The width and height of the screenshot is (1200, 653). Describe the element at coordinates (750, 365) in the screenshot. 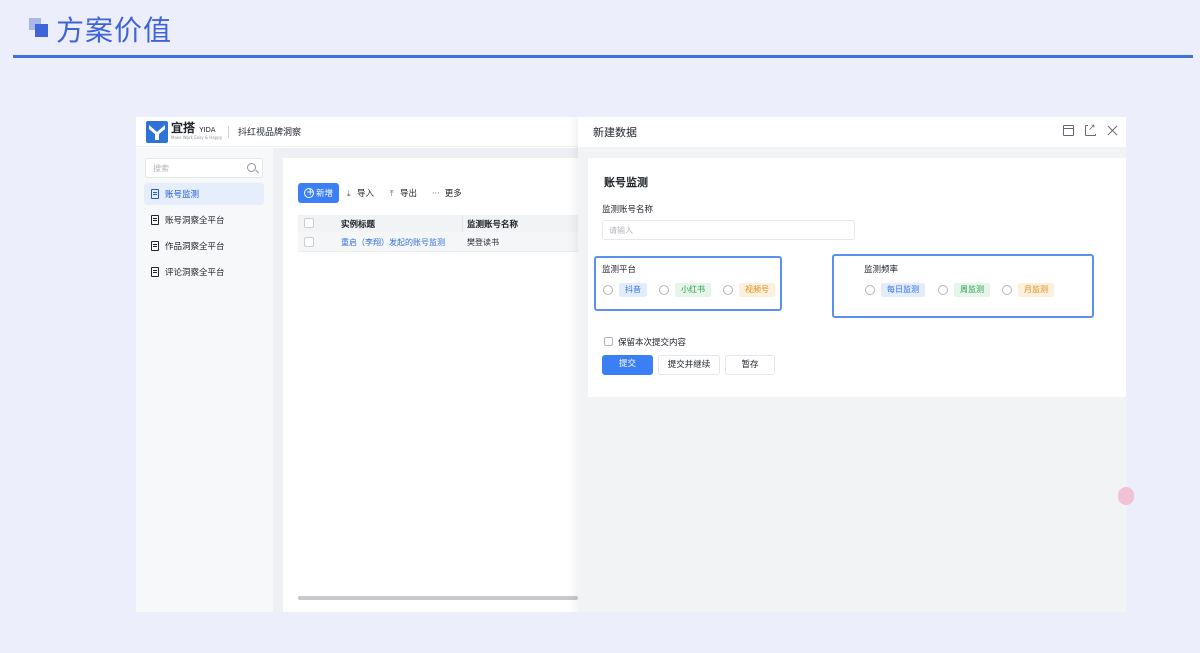

I see `save-draft-button: 暂存` at that location.